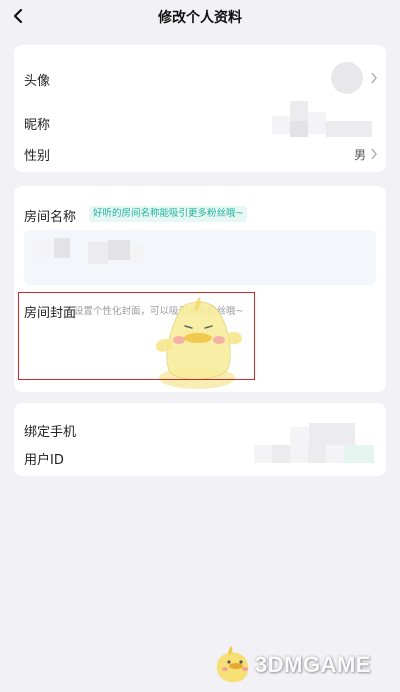  Describe the element at coordinates (200, 257) in the screenshot. I see `room-name-input` at that location.